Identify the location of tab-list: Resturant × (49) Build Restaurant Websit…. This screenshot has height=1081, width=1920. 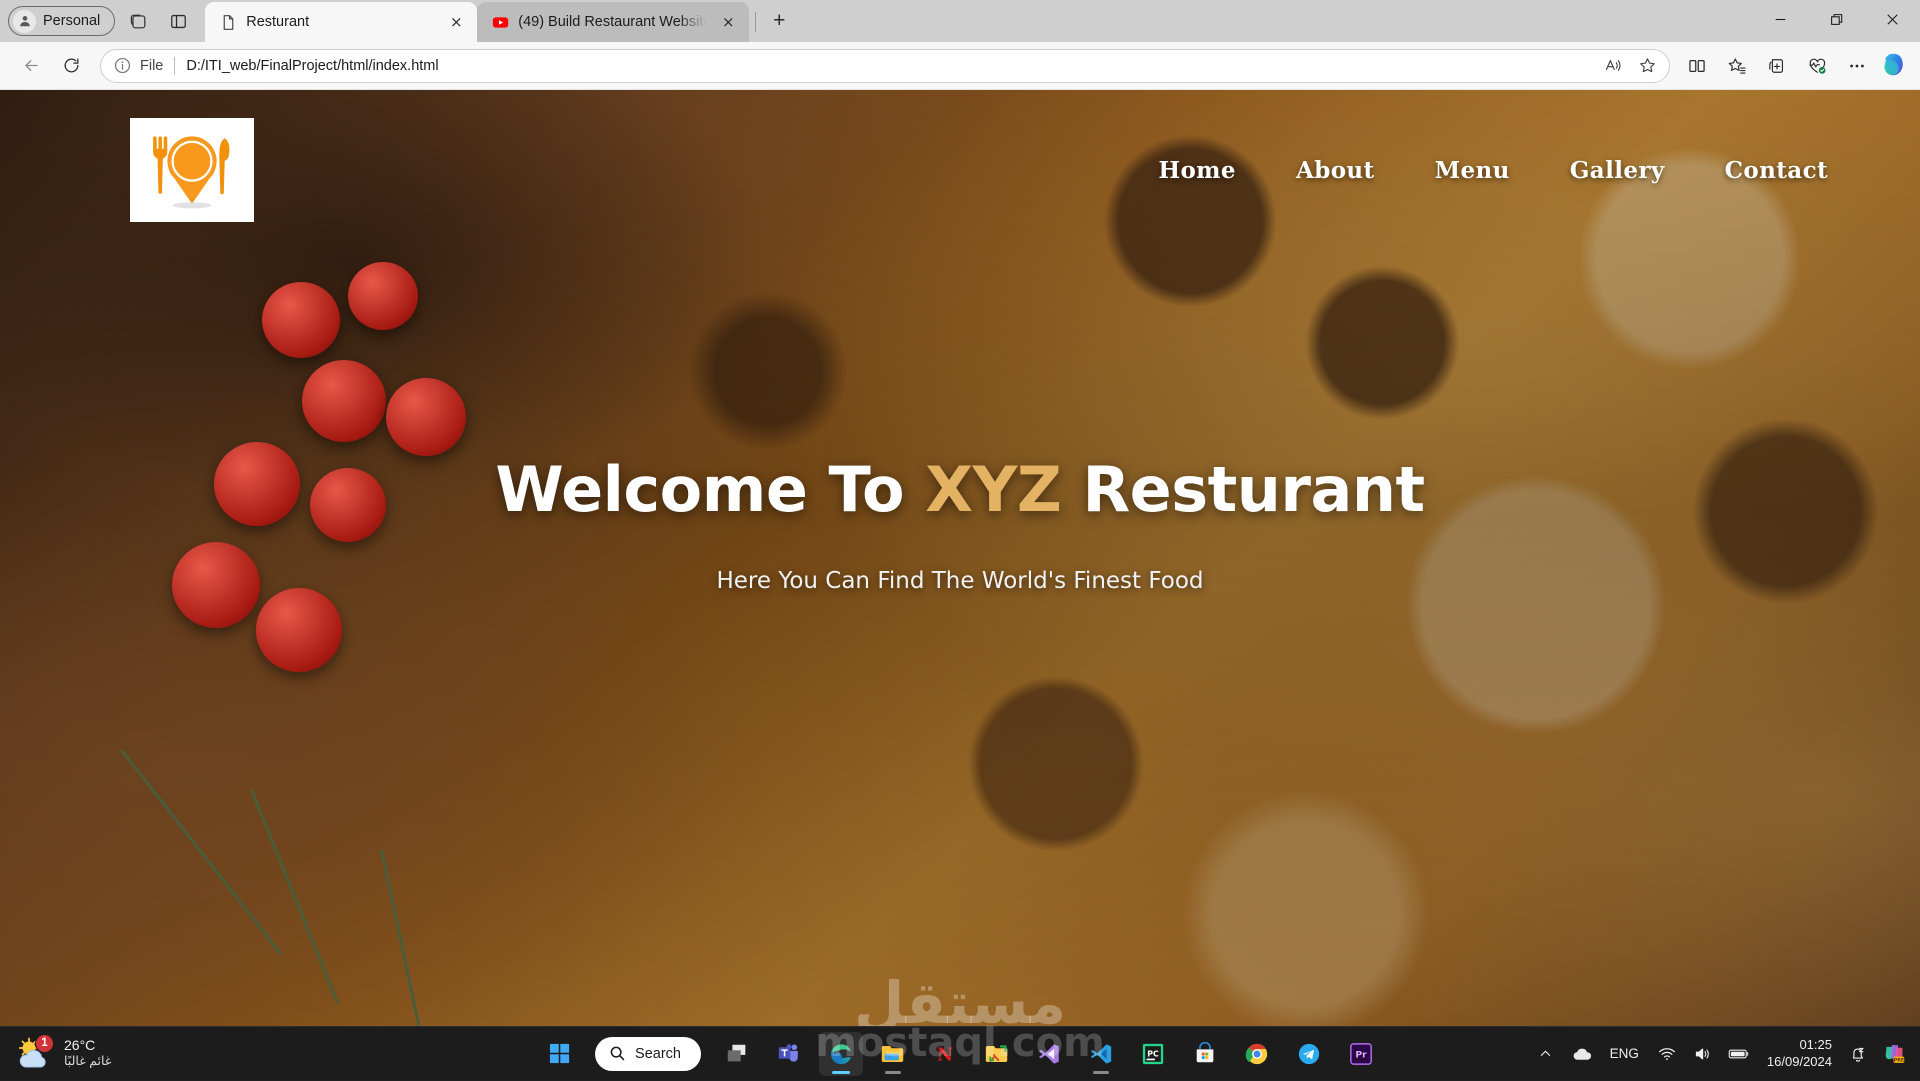
(477, 22).